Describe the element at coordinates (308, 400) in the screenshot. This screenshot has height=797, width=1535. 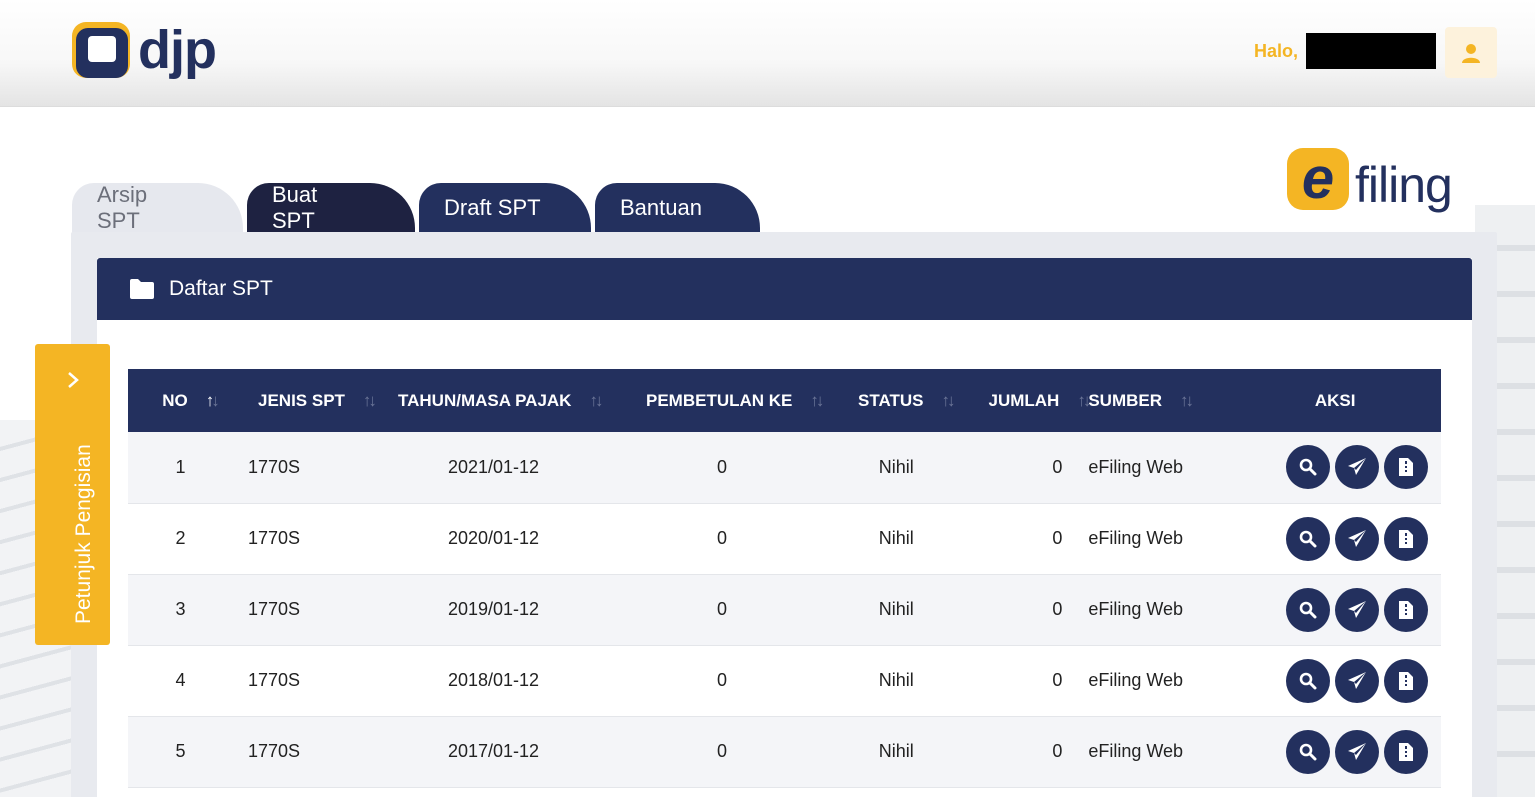
I see `column-header-jenis-spt: JENIS SPT ↑↓` at that location.